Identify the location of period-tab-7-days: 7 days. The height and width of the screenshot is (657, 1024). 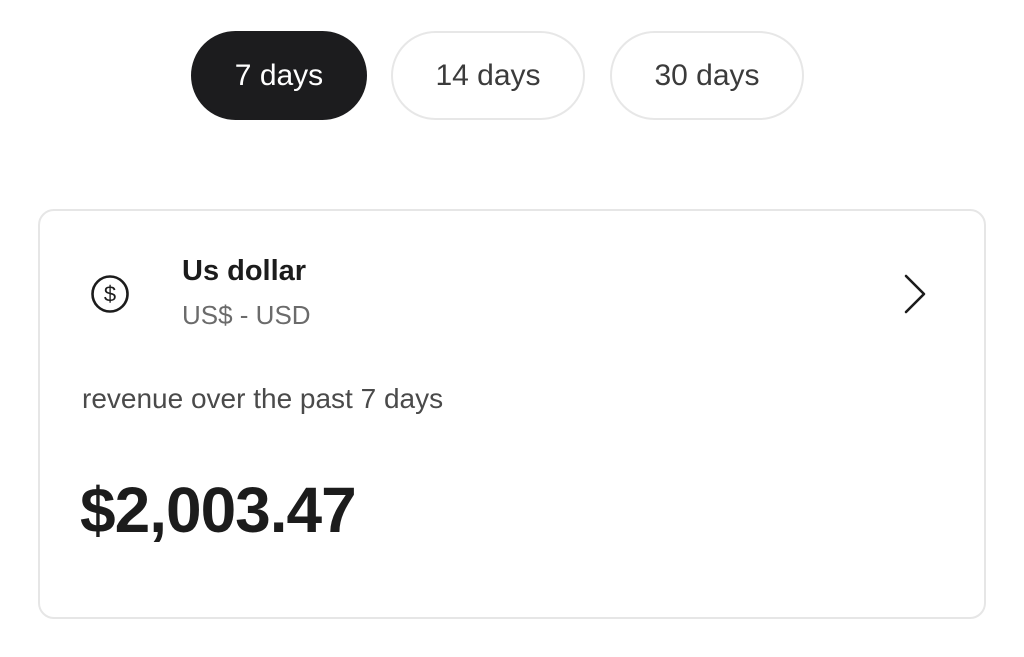
(279, 75).